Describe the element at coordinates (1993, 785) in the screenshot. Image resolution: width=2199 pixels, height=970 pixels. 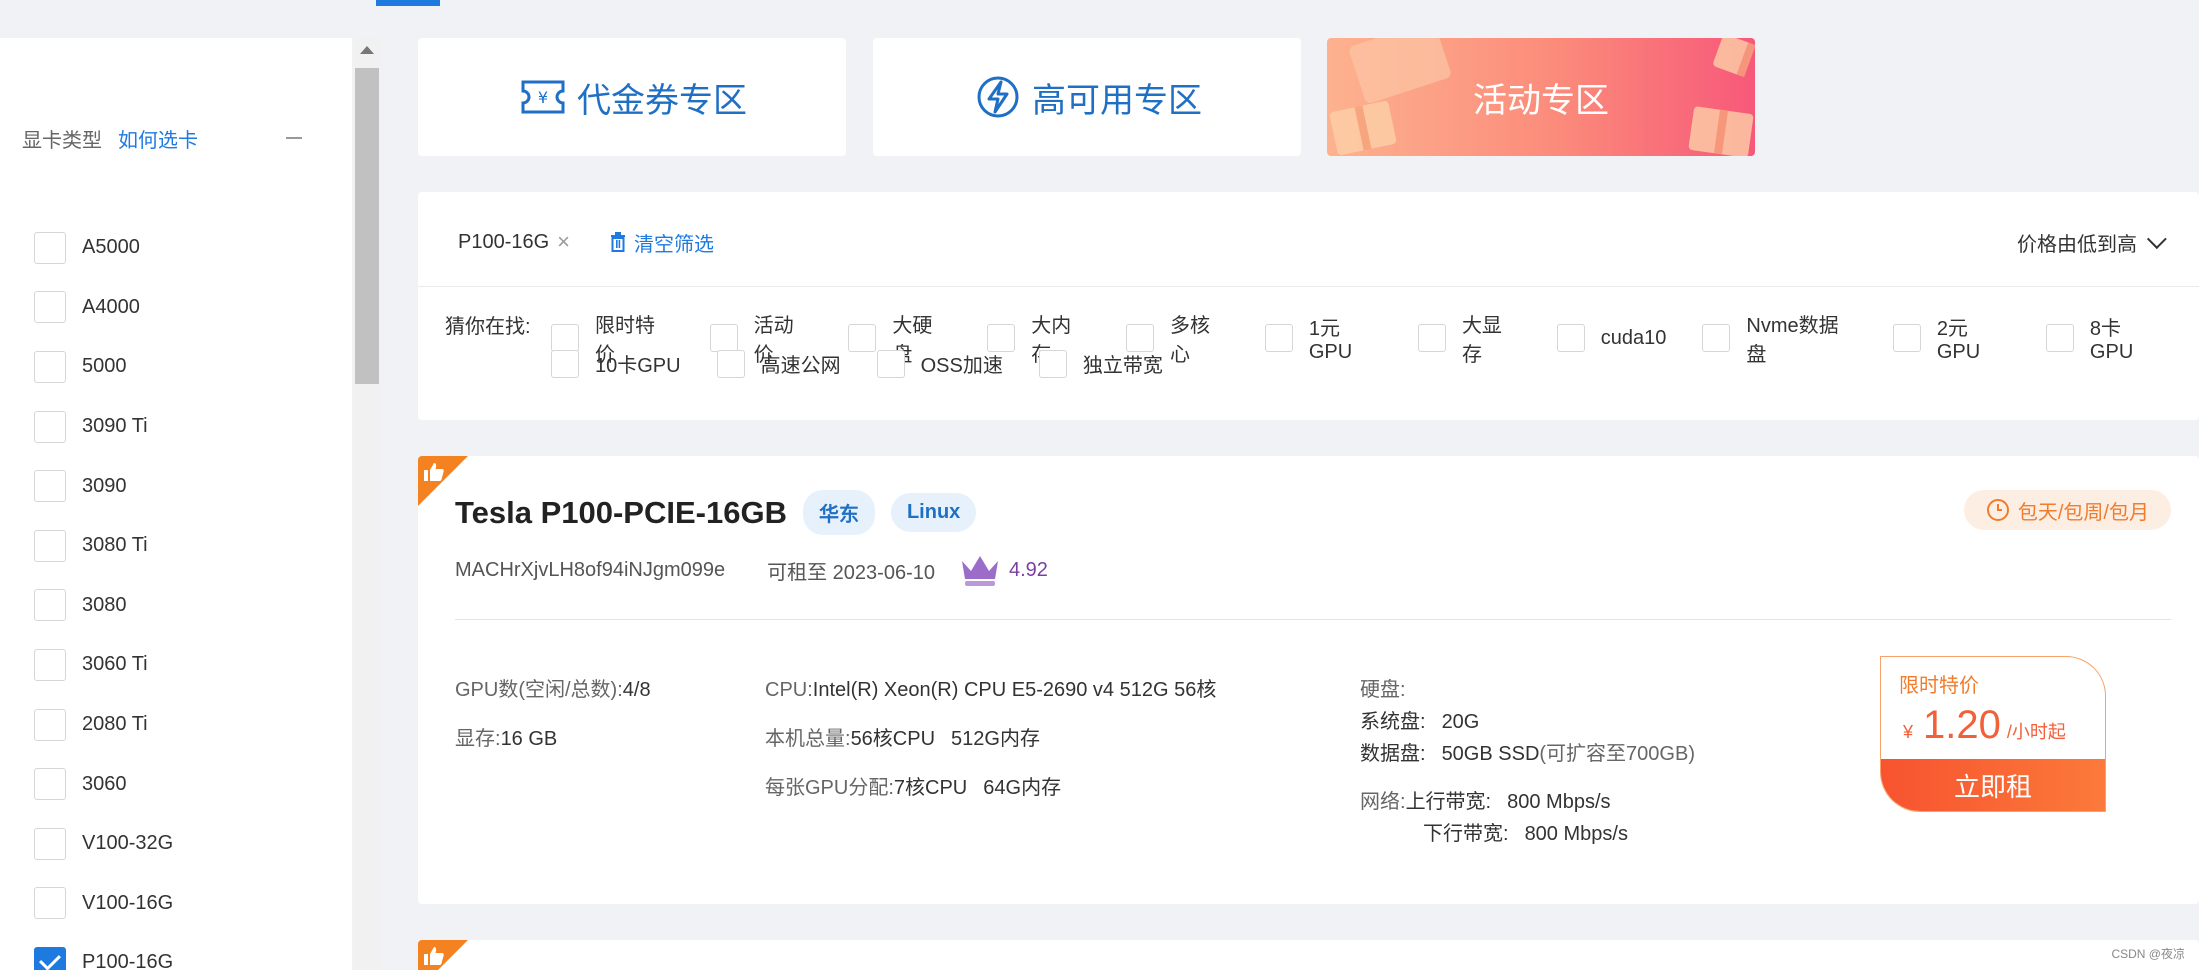
I see `rent-now-button: 立即租` at that location.